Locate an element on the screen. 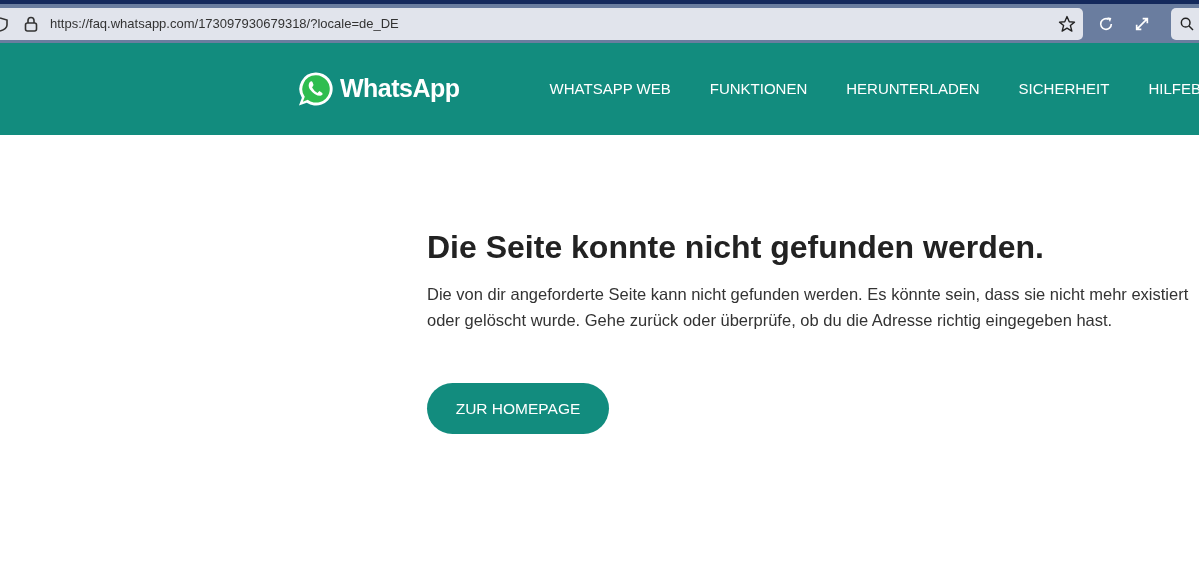  shield-icon is located at coordinates (5, 23).